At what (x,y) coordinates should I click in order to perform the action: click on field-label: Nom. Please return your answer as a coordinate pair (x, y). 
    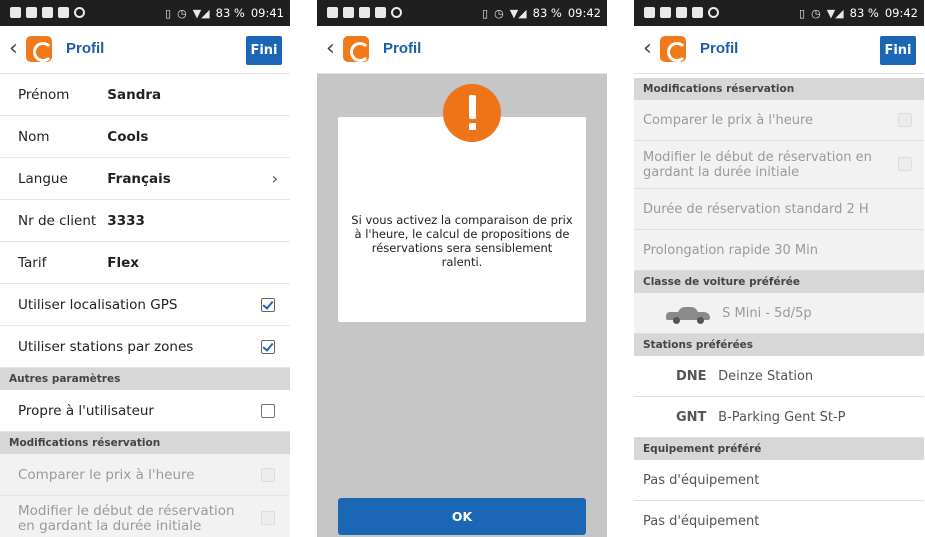
    Looking at the image, I should click on (34, 137).